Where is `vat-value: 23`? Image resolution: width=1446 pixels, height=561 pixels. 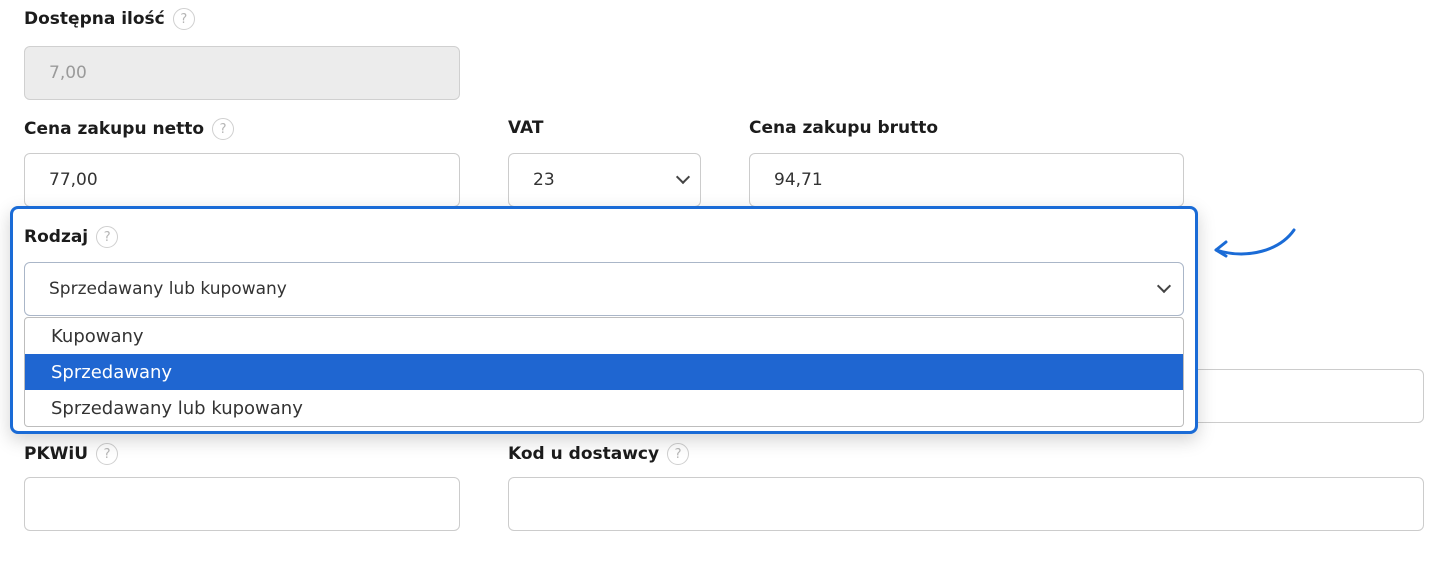 vat-value: 23 is located at coordinates (544, 180).